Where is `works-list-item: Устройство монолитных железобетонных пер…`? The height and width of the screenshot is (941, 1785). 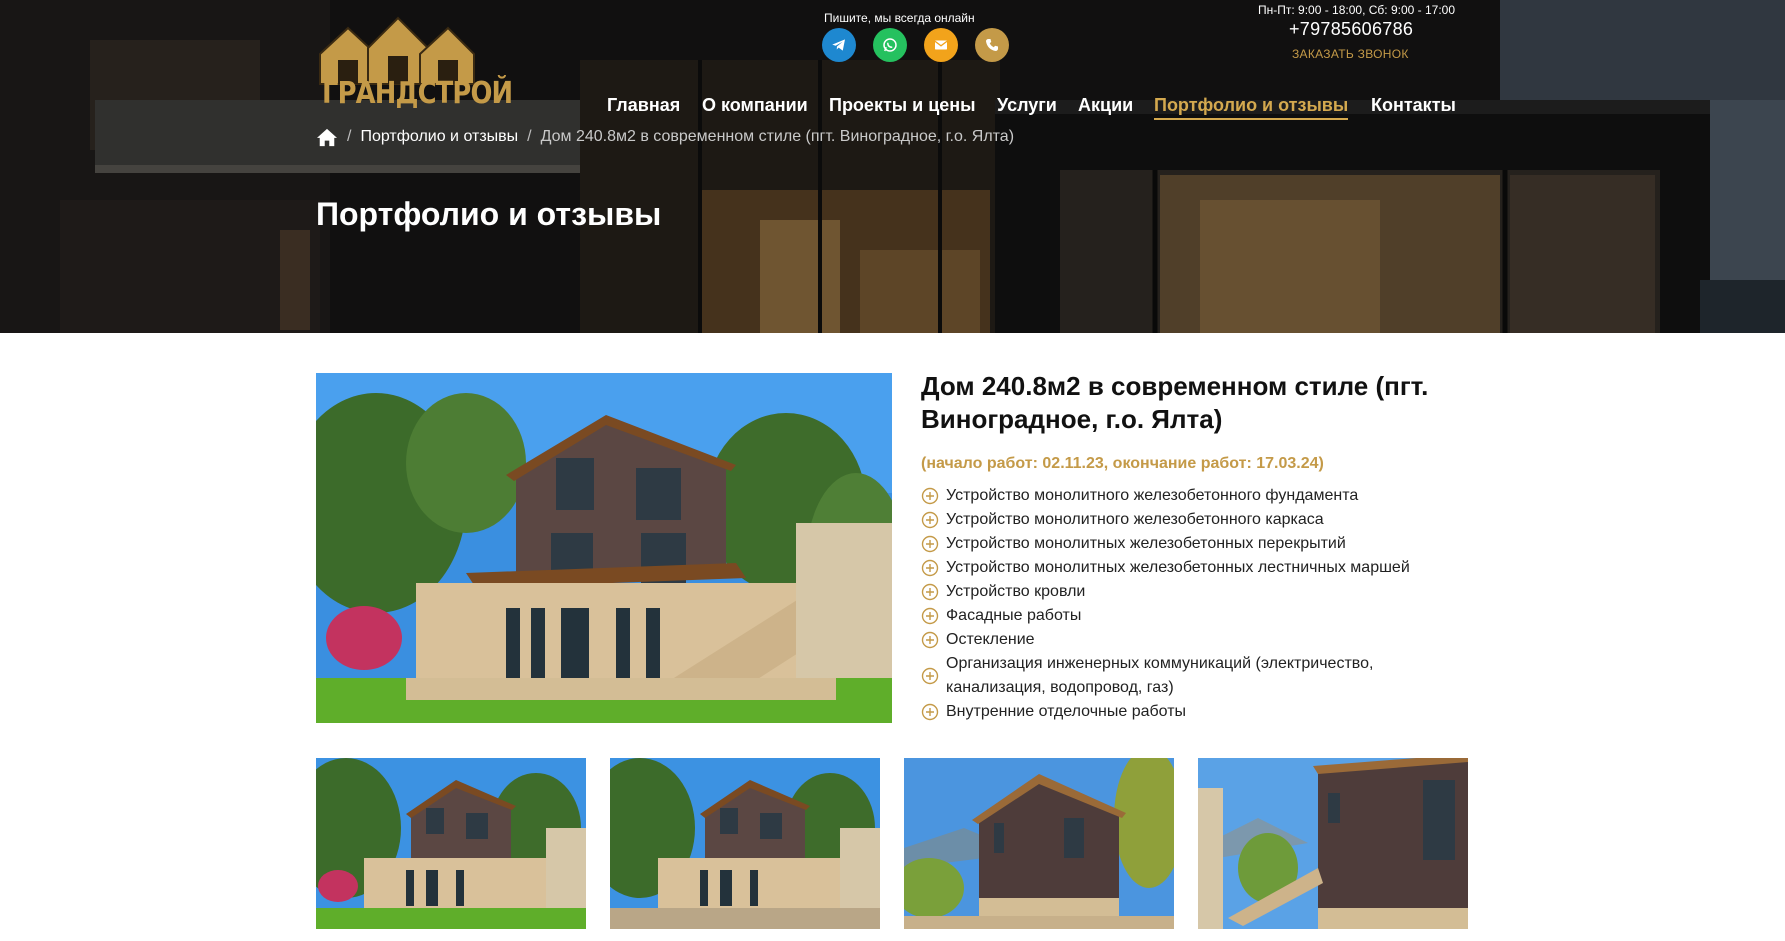
works-list-item: Устройство монолитных железобетонных пер… is located at coordinates (1186, 544).